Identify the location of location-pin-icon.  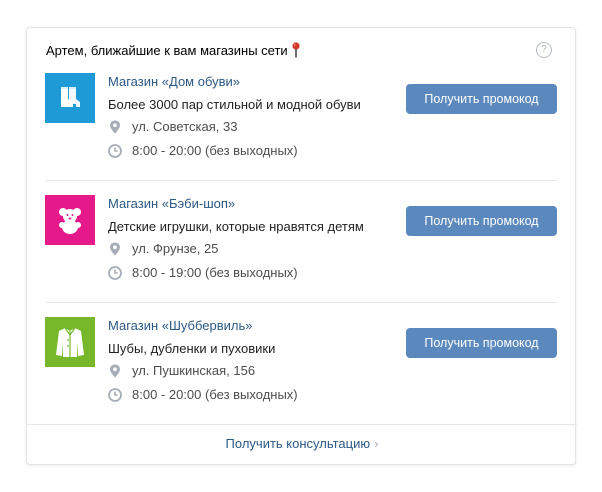
(296, 50).